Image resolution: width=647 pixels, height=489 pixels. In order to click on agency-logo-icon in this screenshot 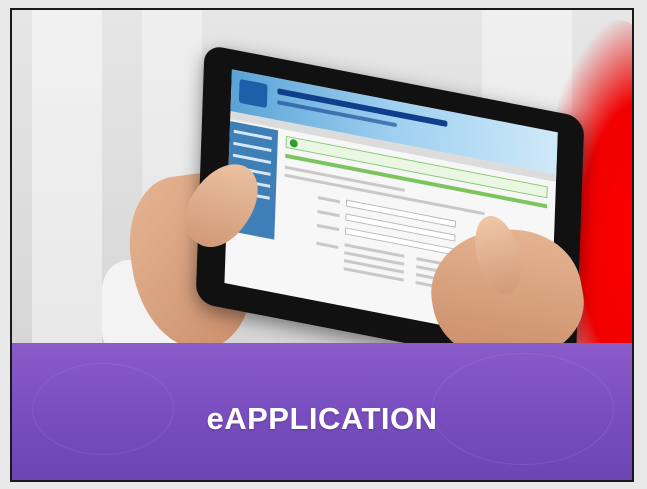, I will do `click(253, 93)`.